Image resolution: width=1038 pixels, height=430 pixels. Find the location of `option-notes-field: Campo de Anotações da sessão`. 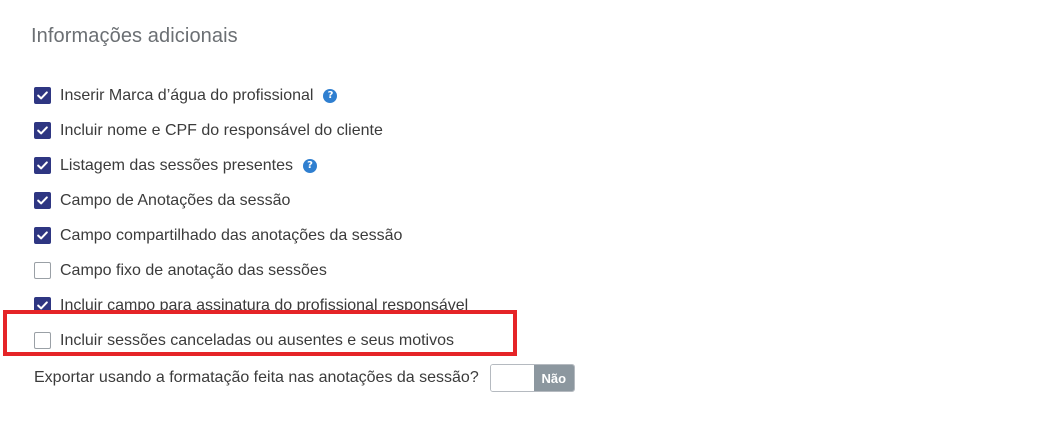

option-notes-field: Campo de Anotações da sessão is located at coordinates (251, 200).